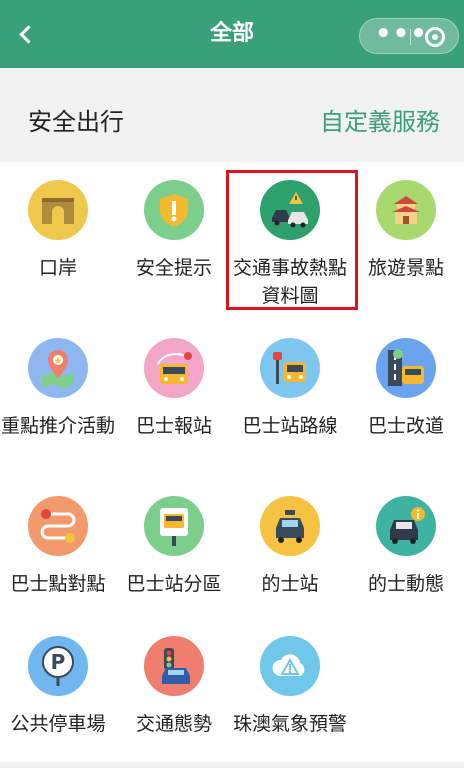 This screenshot has width=464, height=768. What do you see at coordinates (405, 268) in the screenshot?
I see `service-label: 旅遊景點` at bounding box center [405, 268].